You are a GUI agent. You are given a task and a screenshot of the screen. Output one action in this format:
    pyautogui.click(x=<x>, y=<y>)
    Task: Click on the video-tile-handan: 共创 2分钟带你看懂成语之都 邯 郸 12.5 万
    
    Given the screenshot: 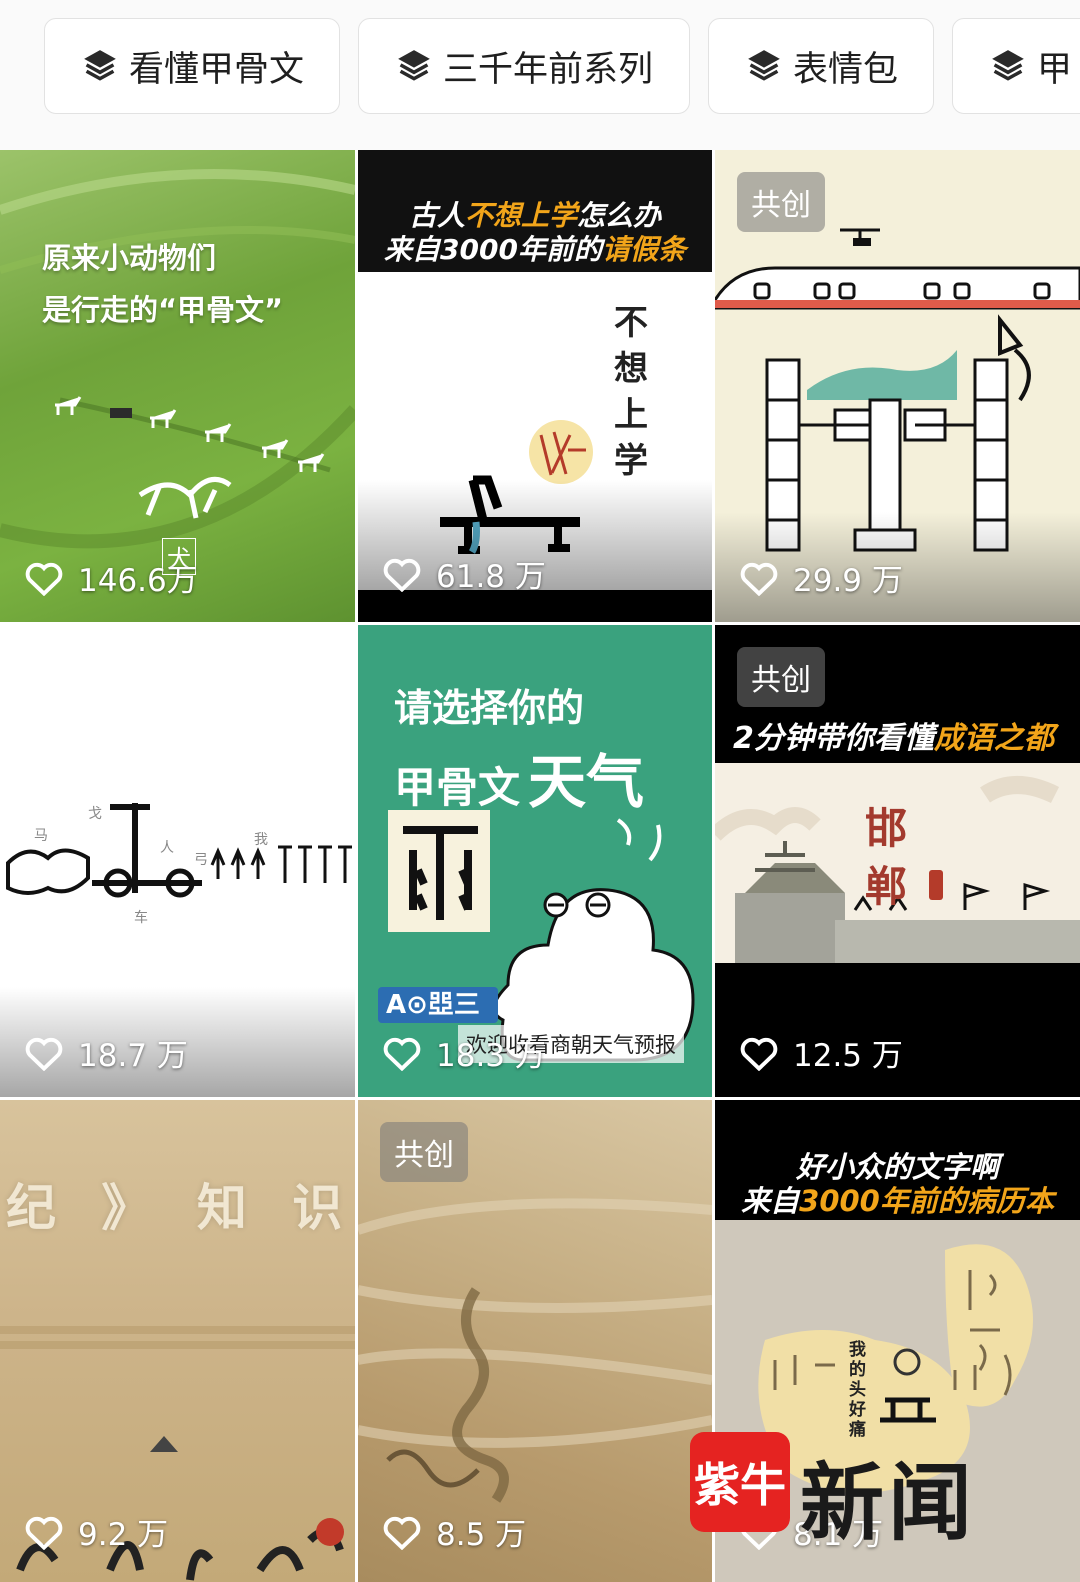 What is the action you would take?
    pyautogui.click(x=897, y=861)
    